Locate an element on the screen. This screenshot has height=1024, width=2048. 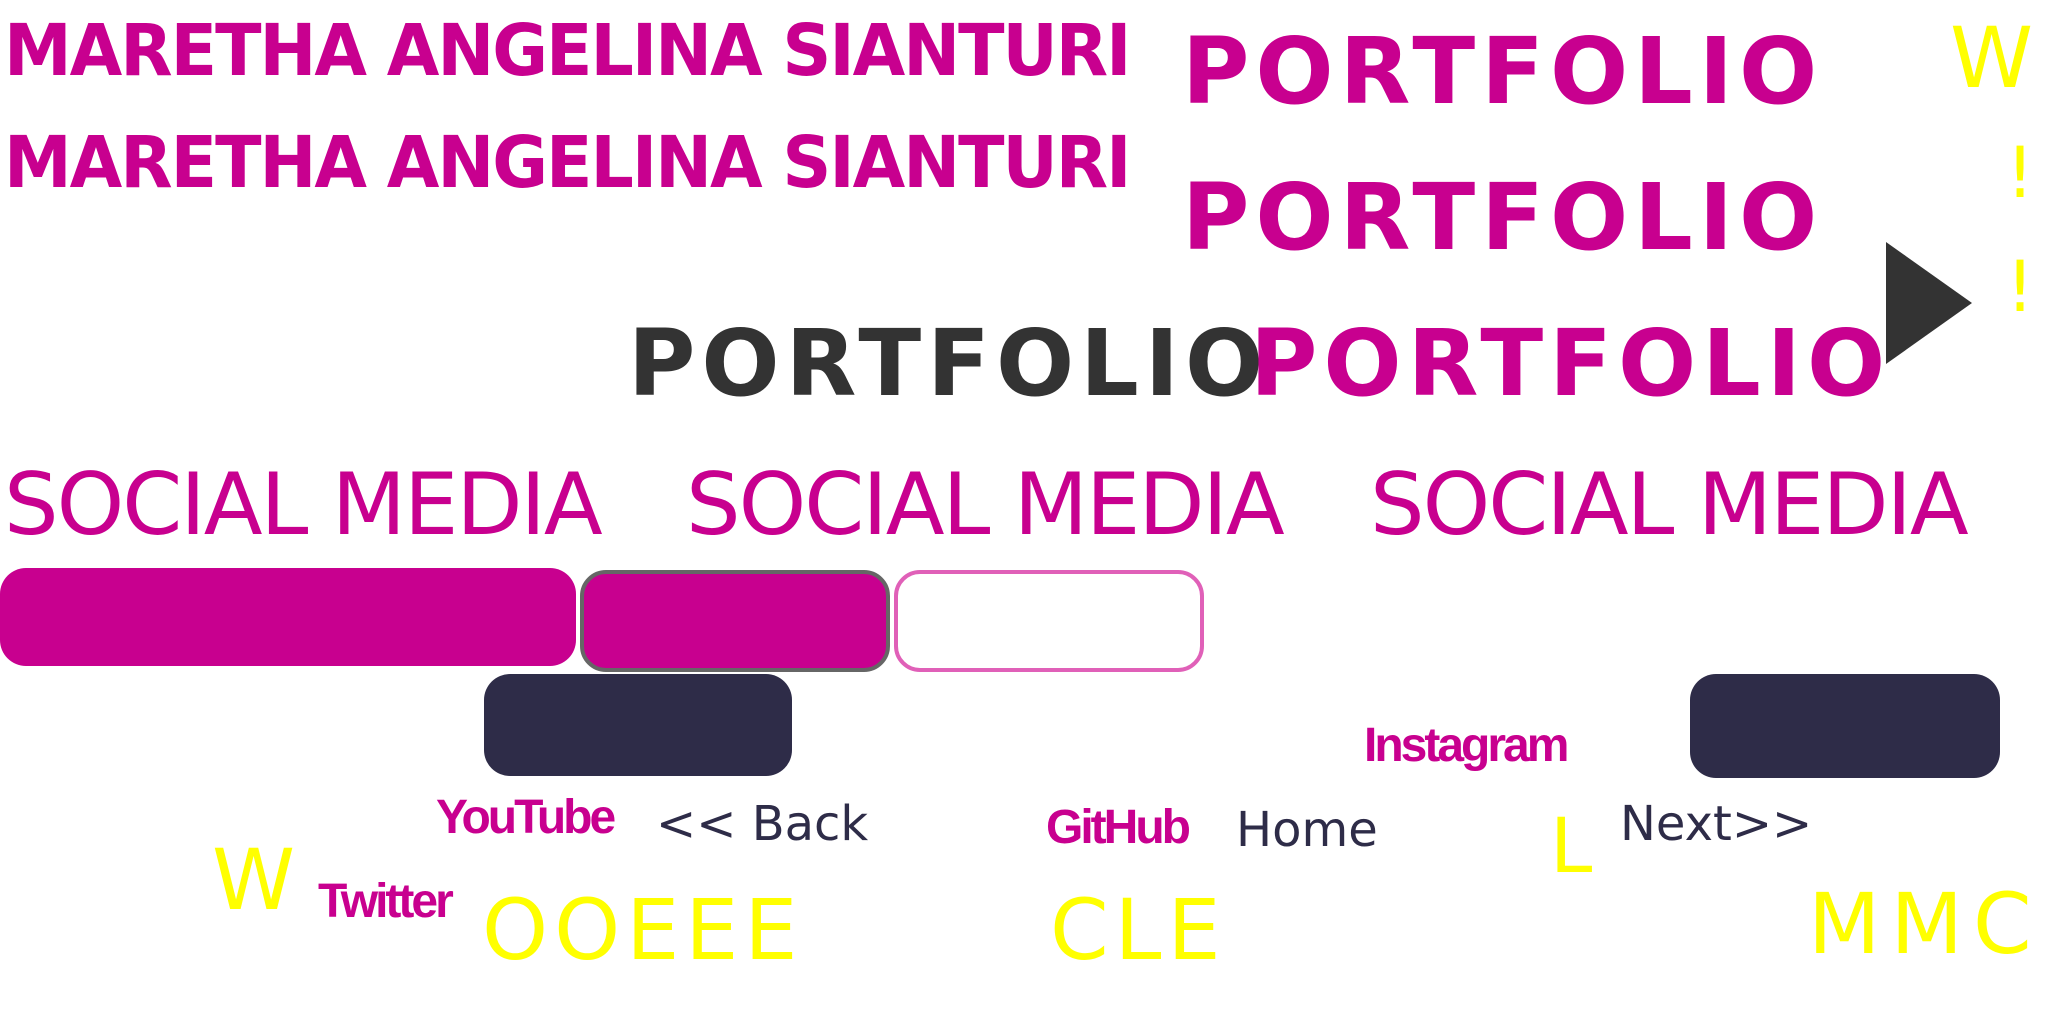
social-media-heading-2: SOCIAL MEDIA is located at coordinates (985, 505).